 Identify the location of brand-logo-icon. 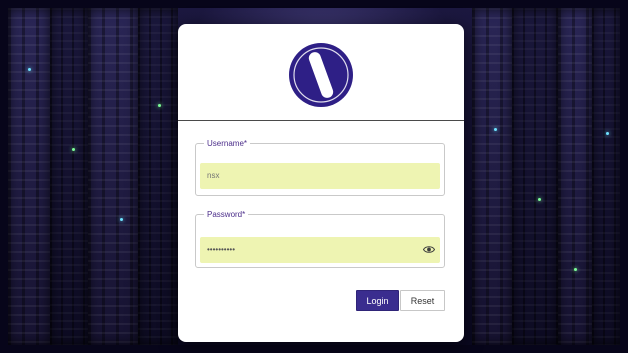
(321, 75).